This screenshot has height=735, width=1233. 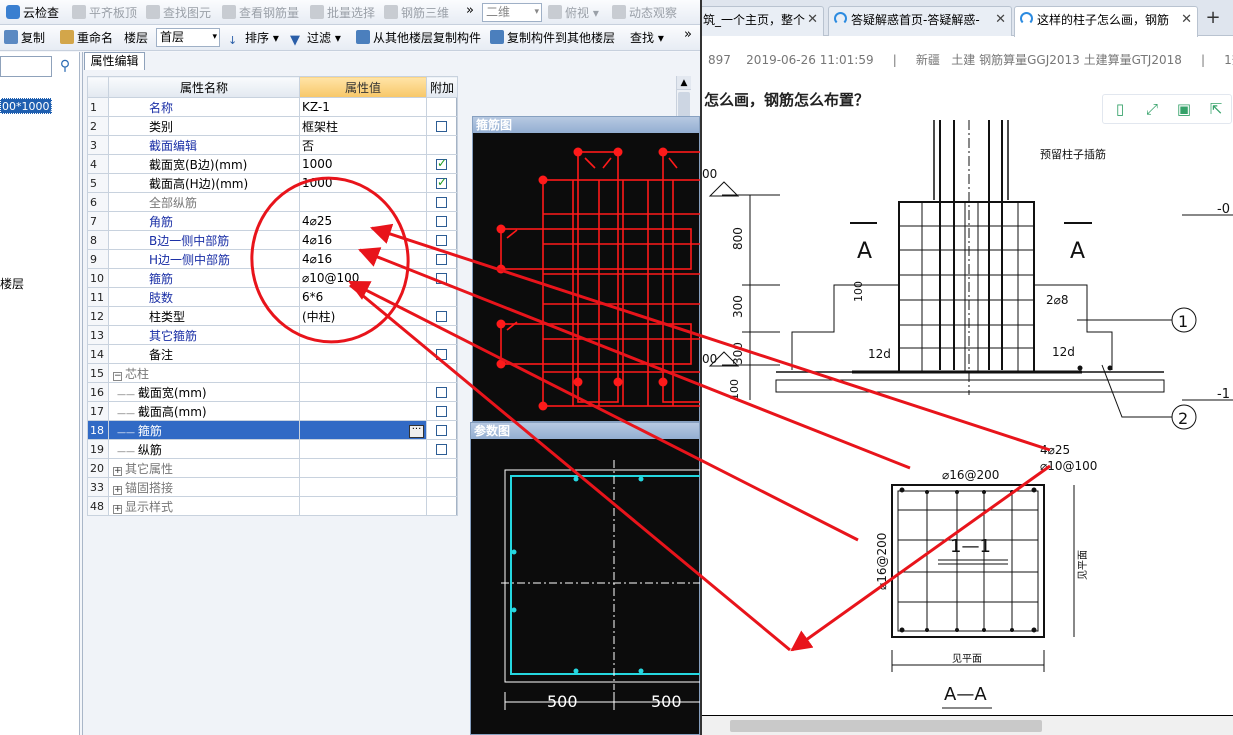 What do you see at coordinates (416, 13) in the screenshot?
I see `rebar-3d-button: 钢筋三维` at bounding box center [416, 13].